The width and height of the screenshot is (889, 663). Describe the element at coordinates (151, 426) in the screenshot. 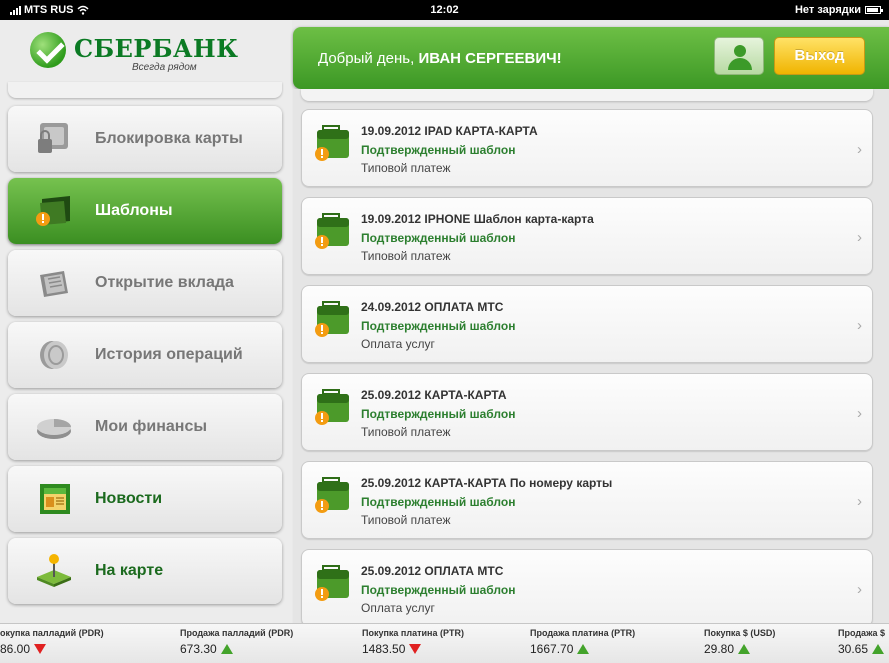

I see `sidebar-item-label: Мои финансы` at that location.